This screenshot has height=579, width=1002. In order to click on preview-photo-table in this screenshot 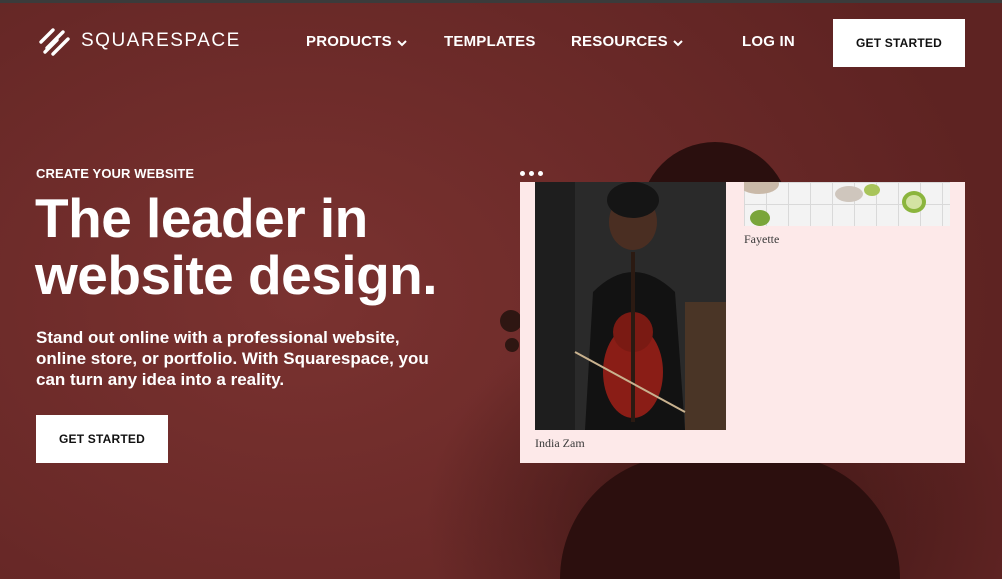, I will do `click(847, 204)`.